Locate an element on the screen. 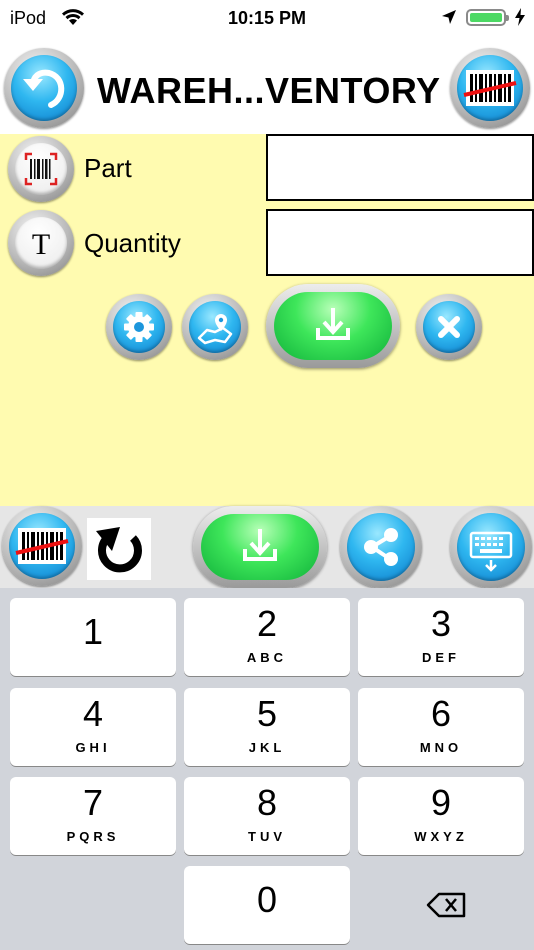  part-label: Part is located at coordinates (108, 168).